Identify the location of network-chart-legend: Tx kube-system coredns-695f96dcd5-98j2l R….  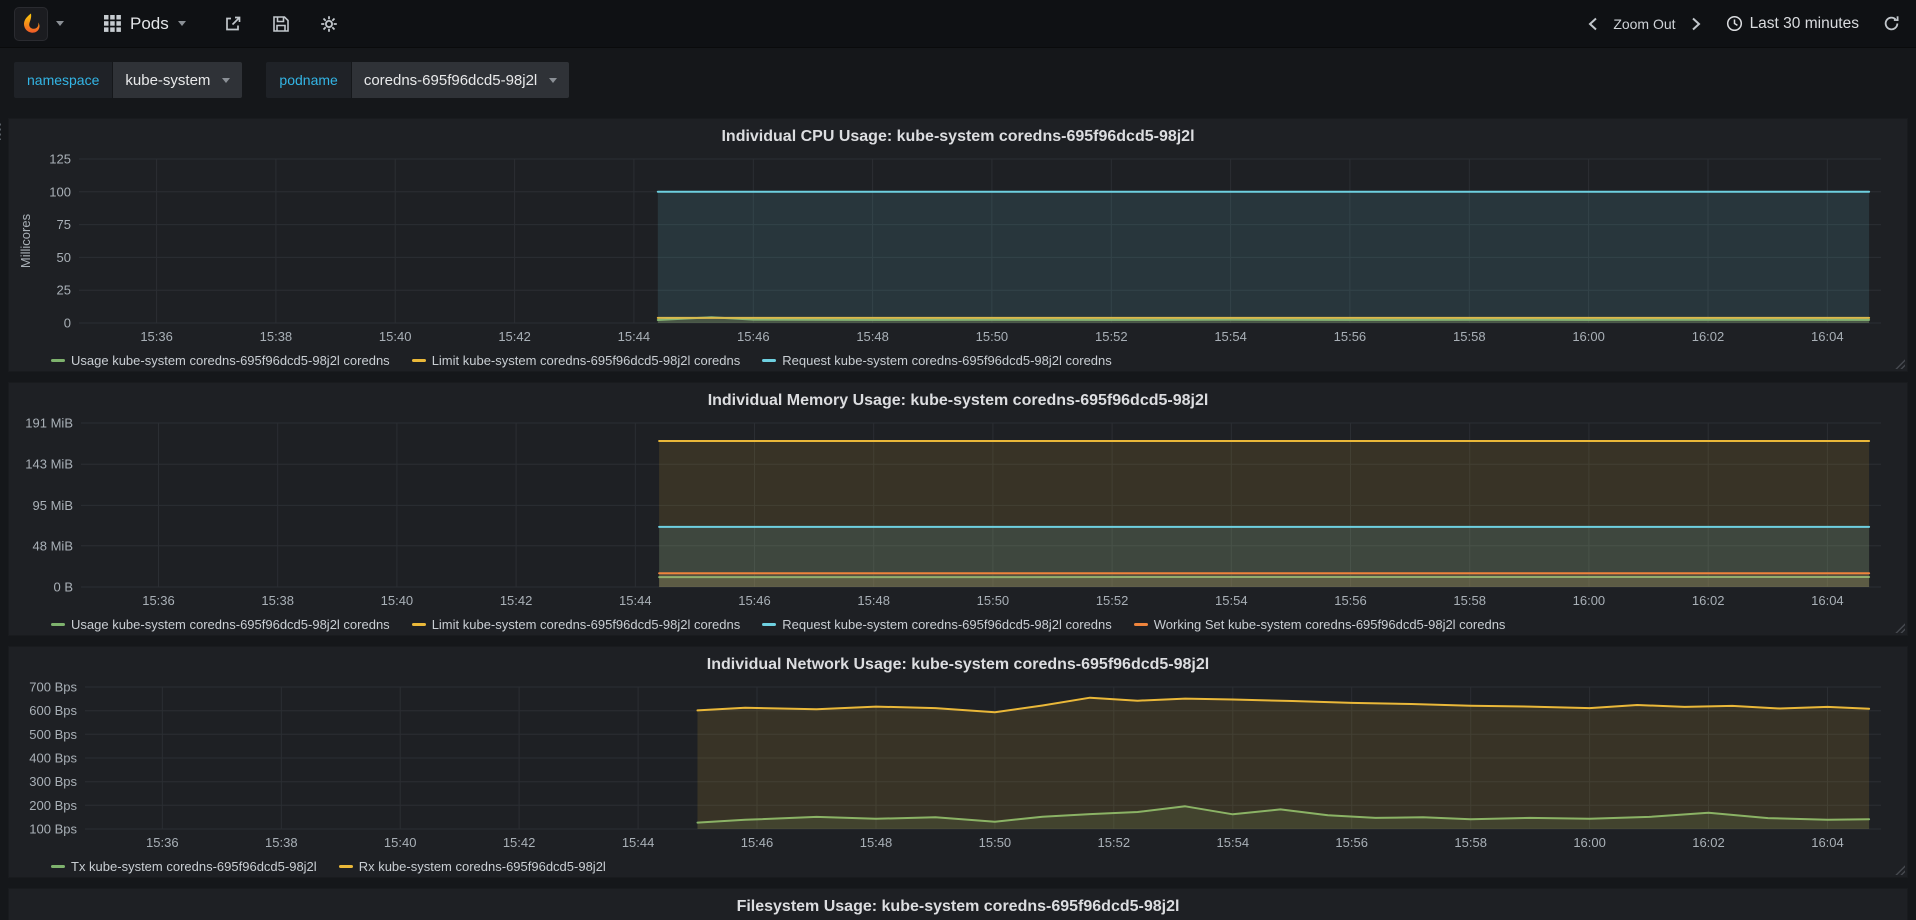
(958, 866).